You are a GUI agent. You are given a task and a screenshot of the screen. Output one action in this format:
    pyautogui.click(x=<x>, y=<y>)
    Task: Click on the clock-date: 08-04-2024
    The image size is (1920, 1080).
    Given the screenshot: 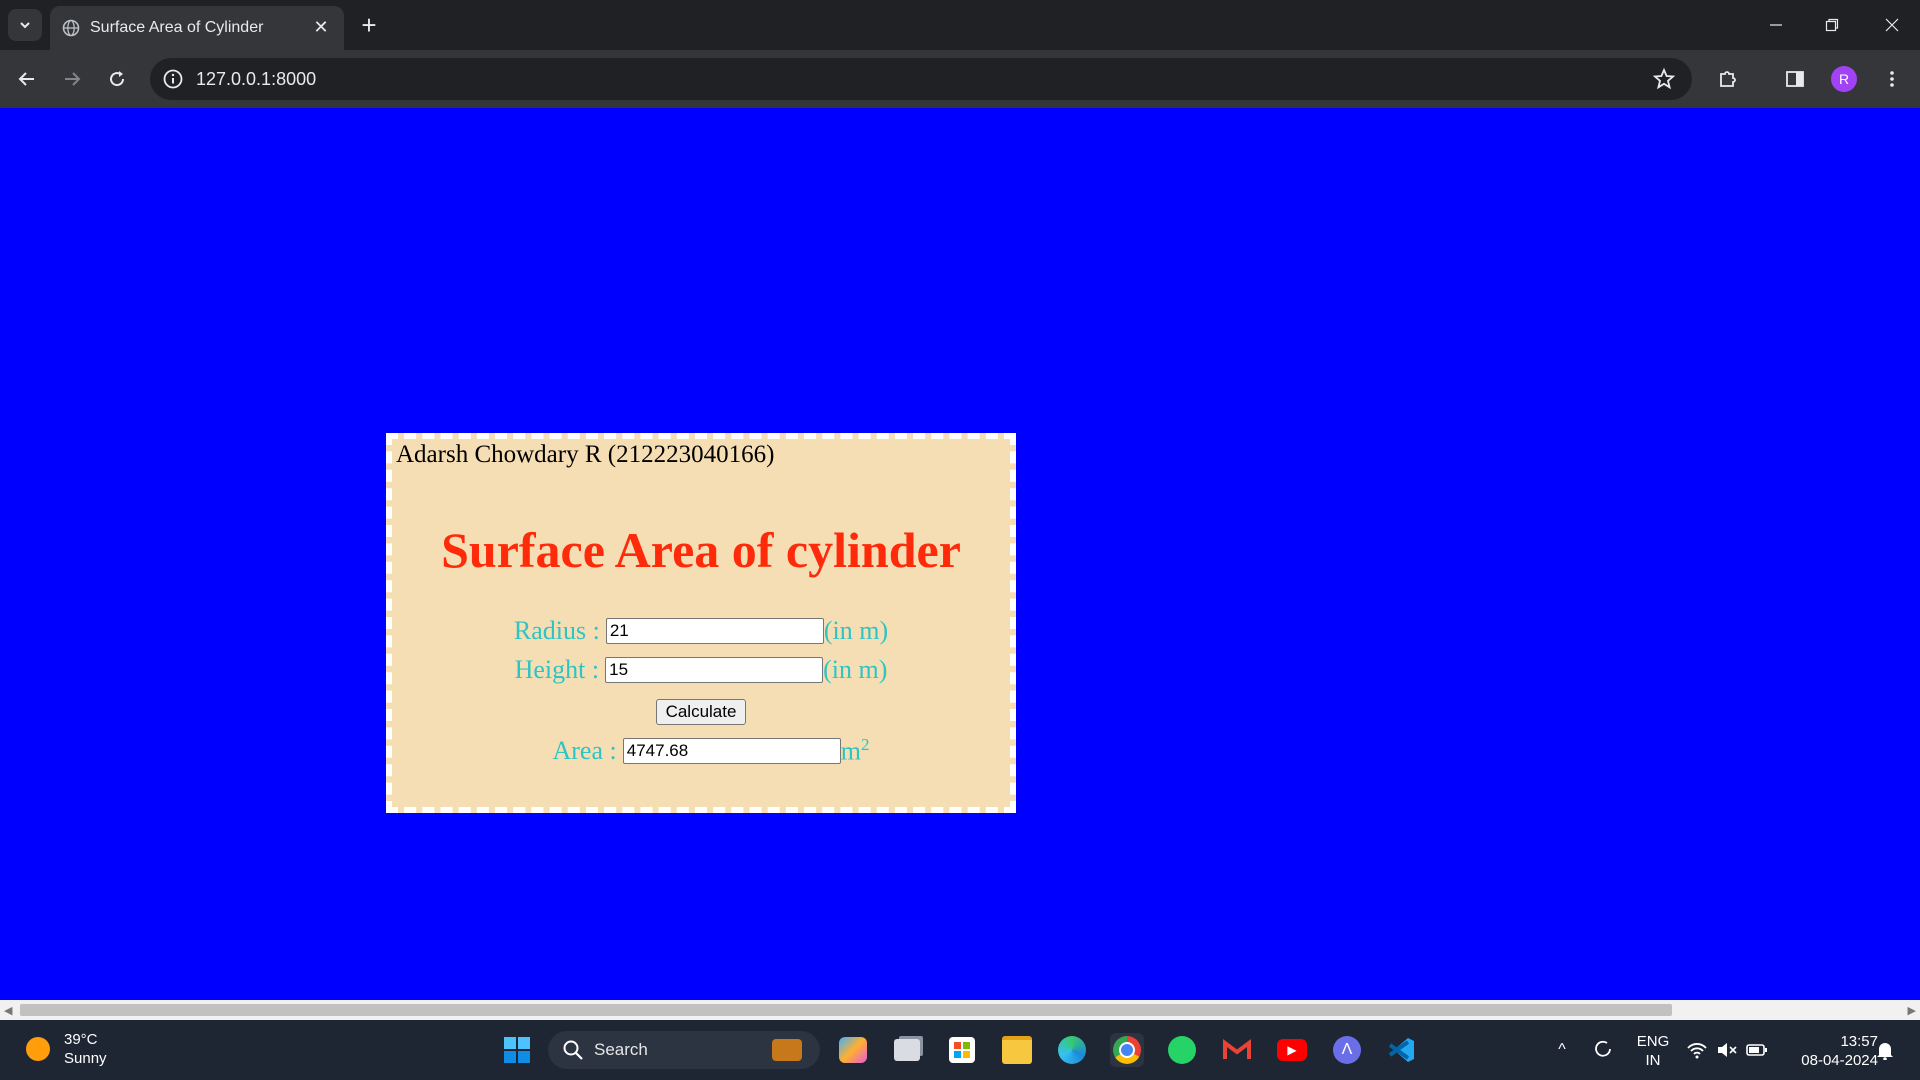 What is the action you would take?
    pyautogui.click(x=1839, y=1060)
    